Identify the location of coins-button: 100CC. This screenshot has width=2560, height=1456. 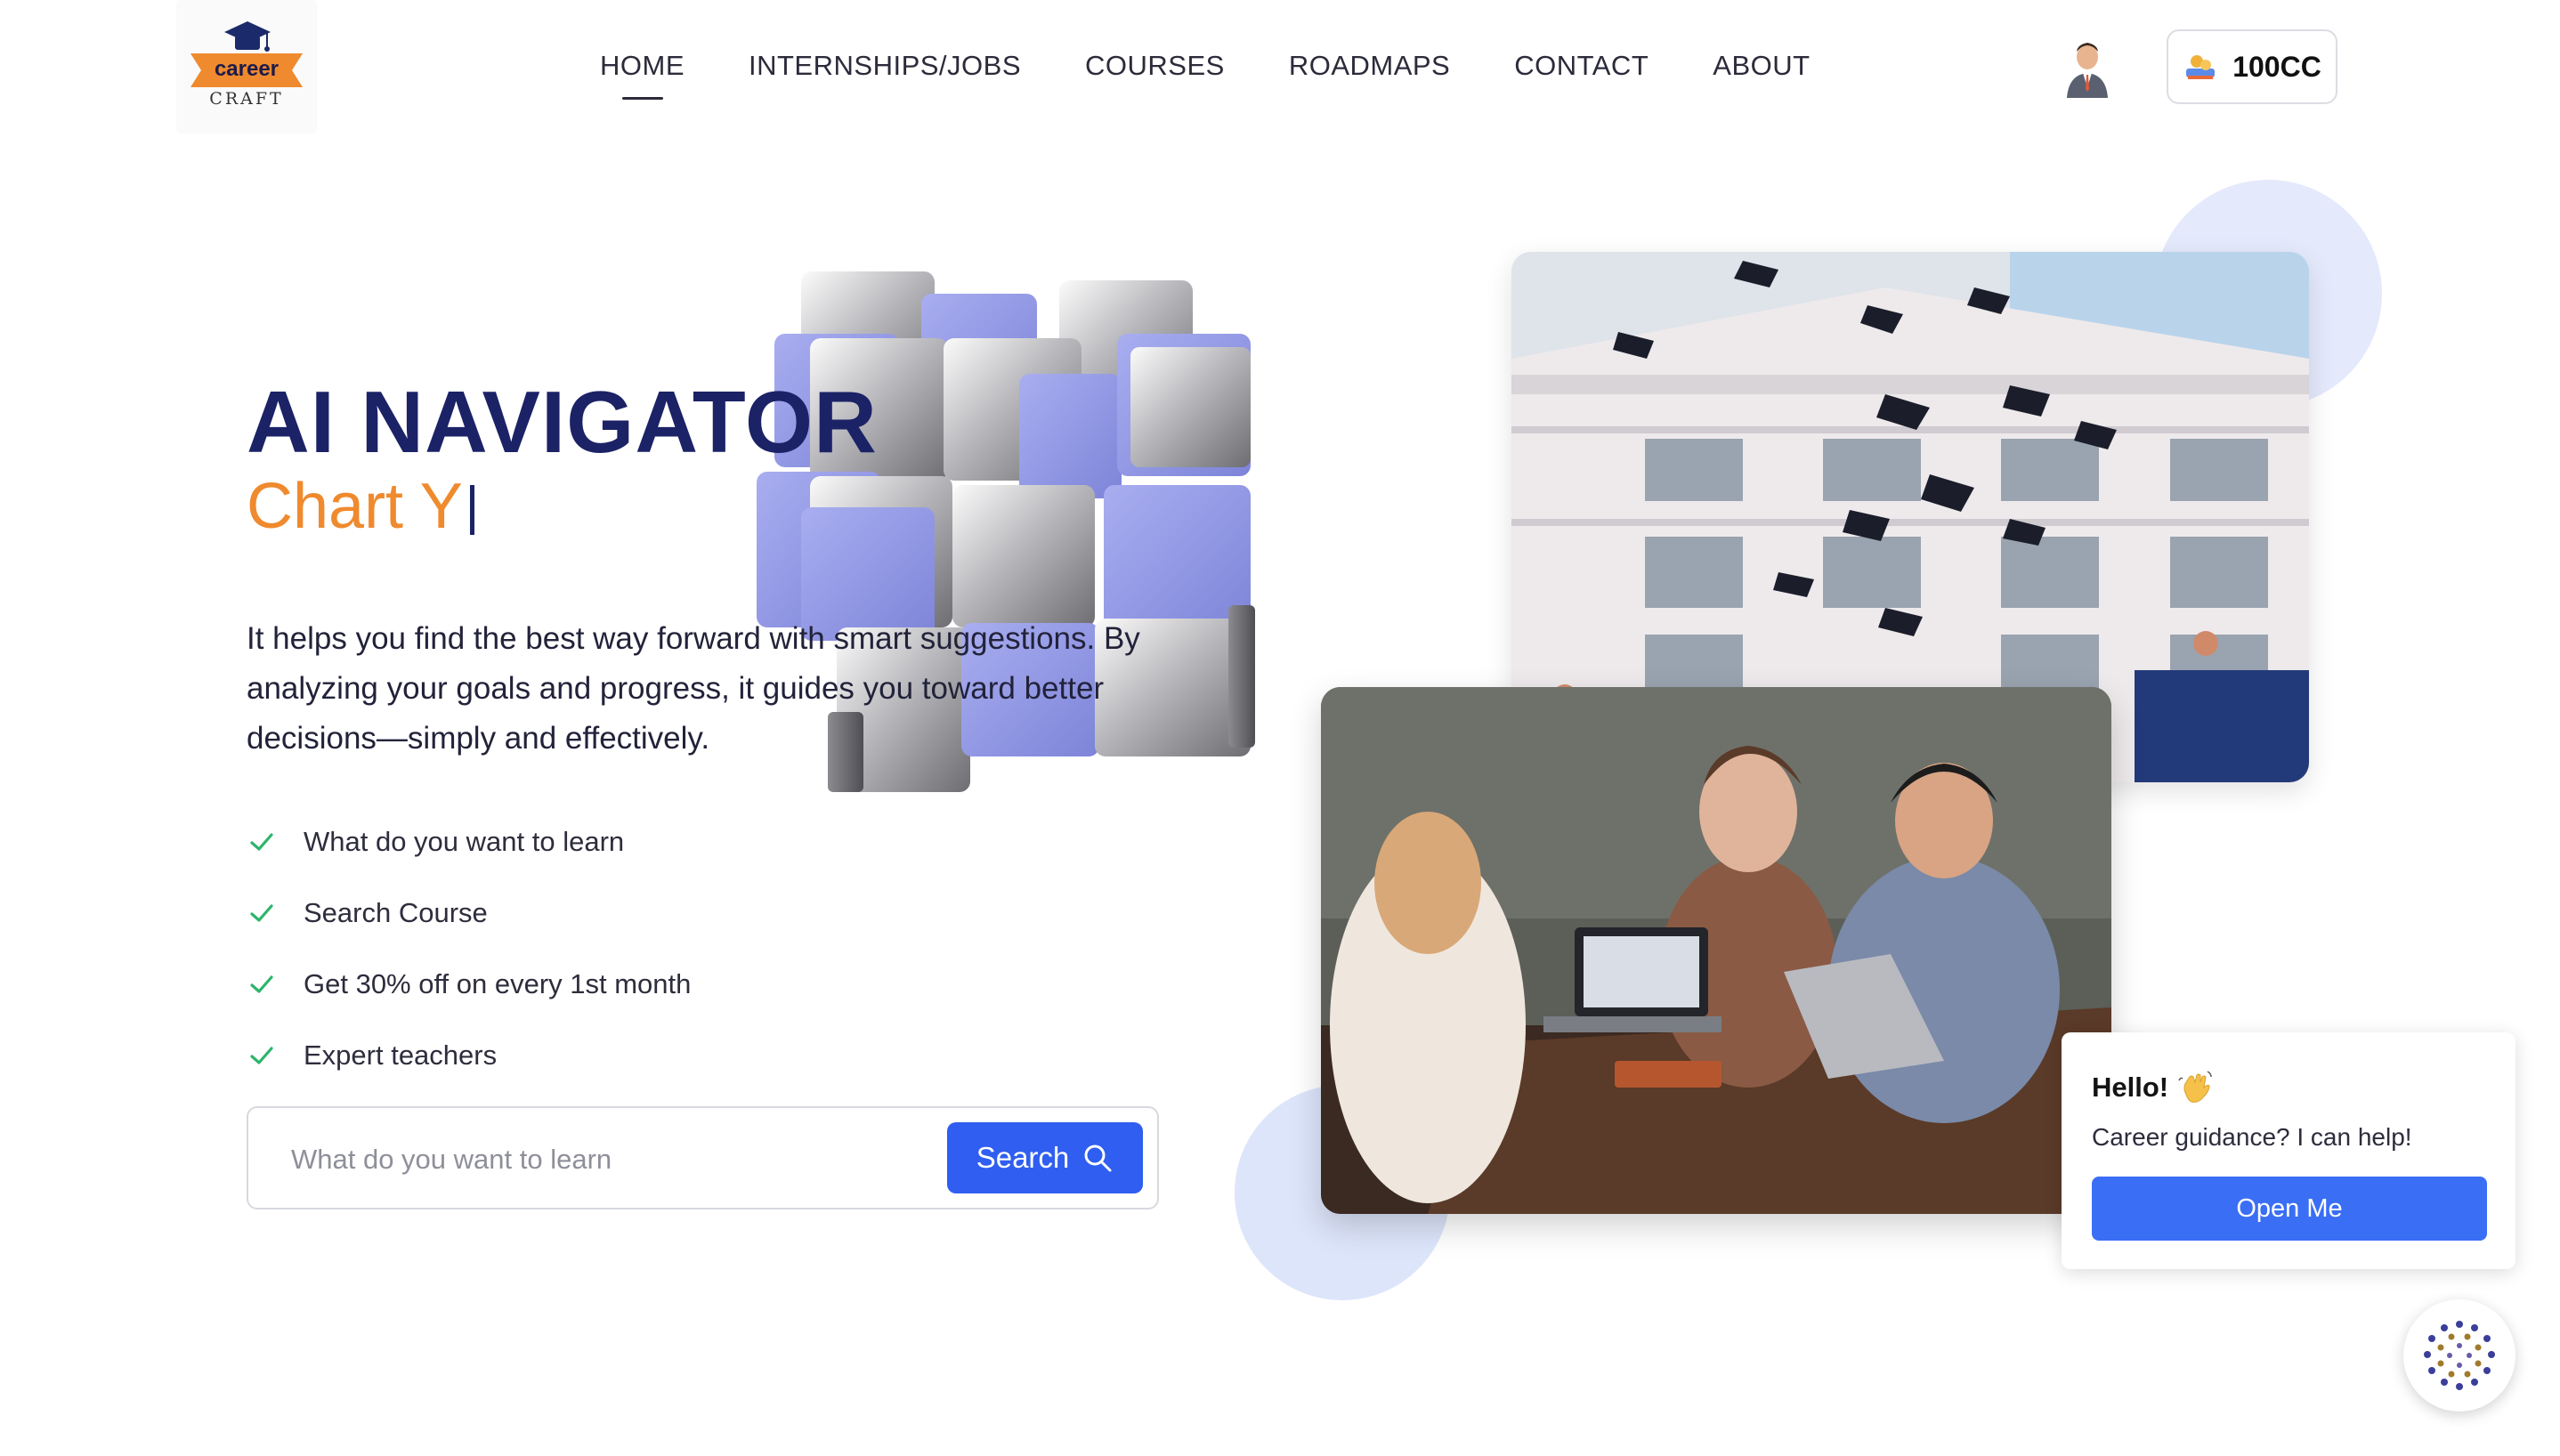
(2252, 66).